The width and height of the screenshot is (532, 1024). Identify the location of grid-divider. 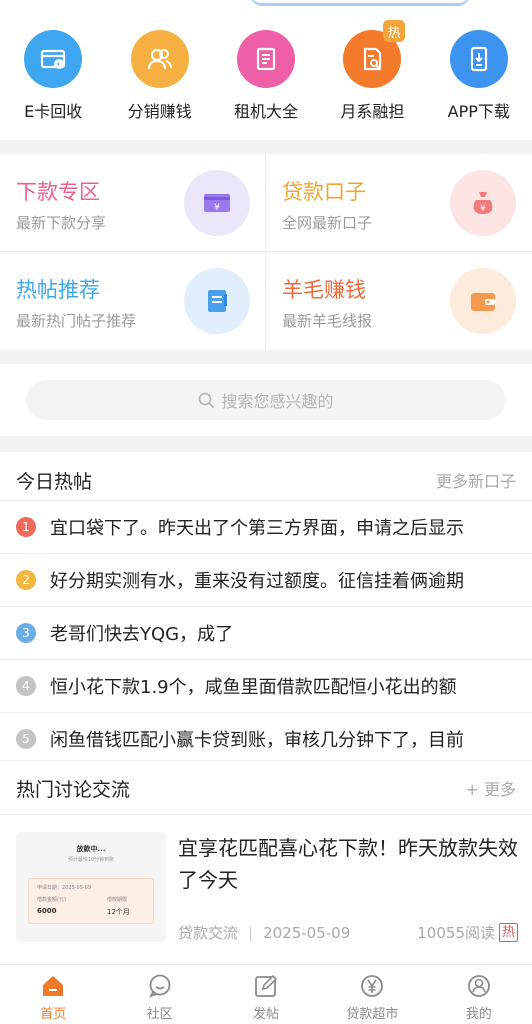
(266, 251).